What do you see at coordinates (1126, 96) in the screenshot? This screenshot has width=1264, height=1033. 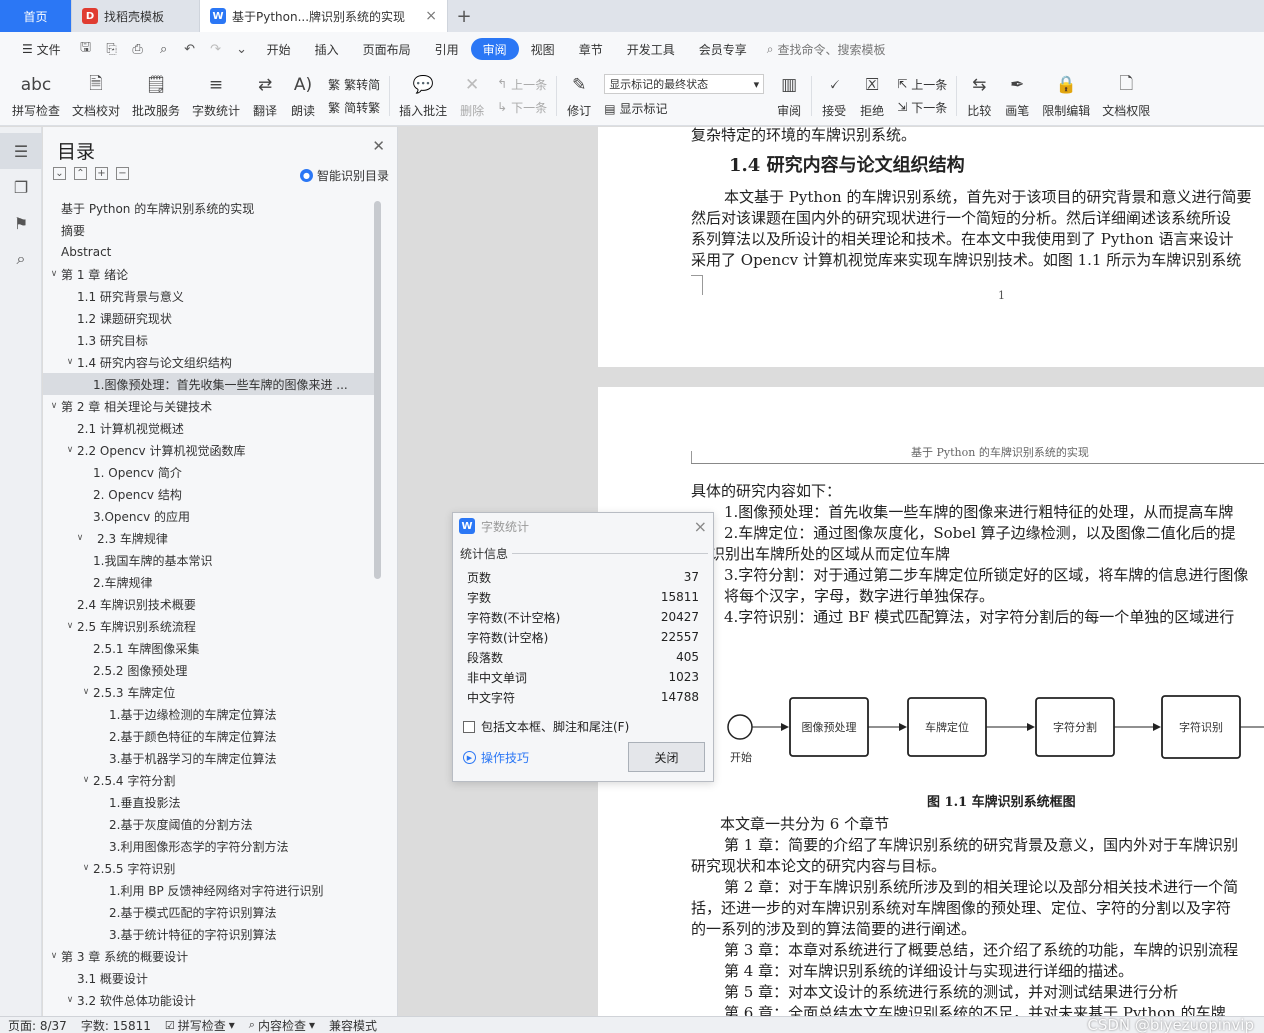 I see `doc-permission-button: 🗋 文档权限` at bounding box center [1126, 96].